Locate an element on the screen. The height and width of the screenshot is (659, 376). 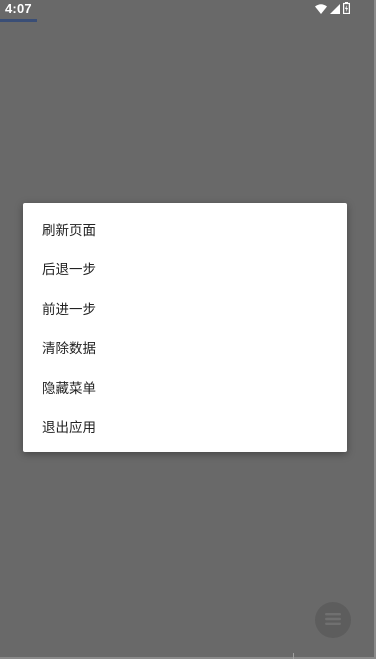
status-time: 4:07 is located at coordinates (18, 8).